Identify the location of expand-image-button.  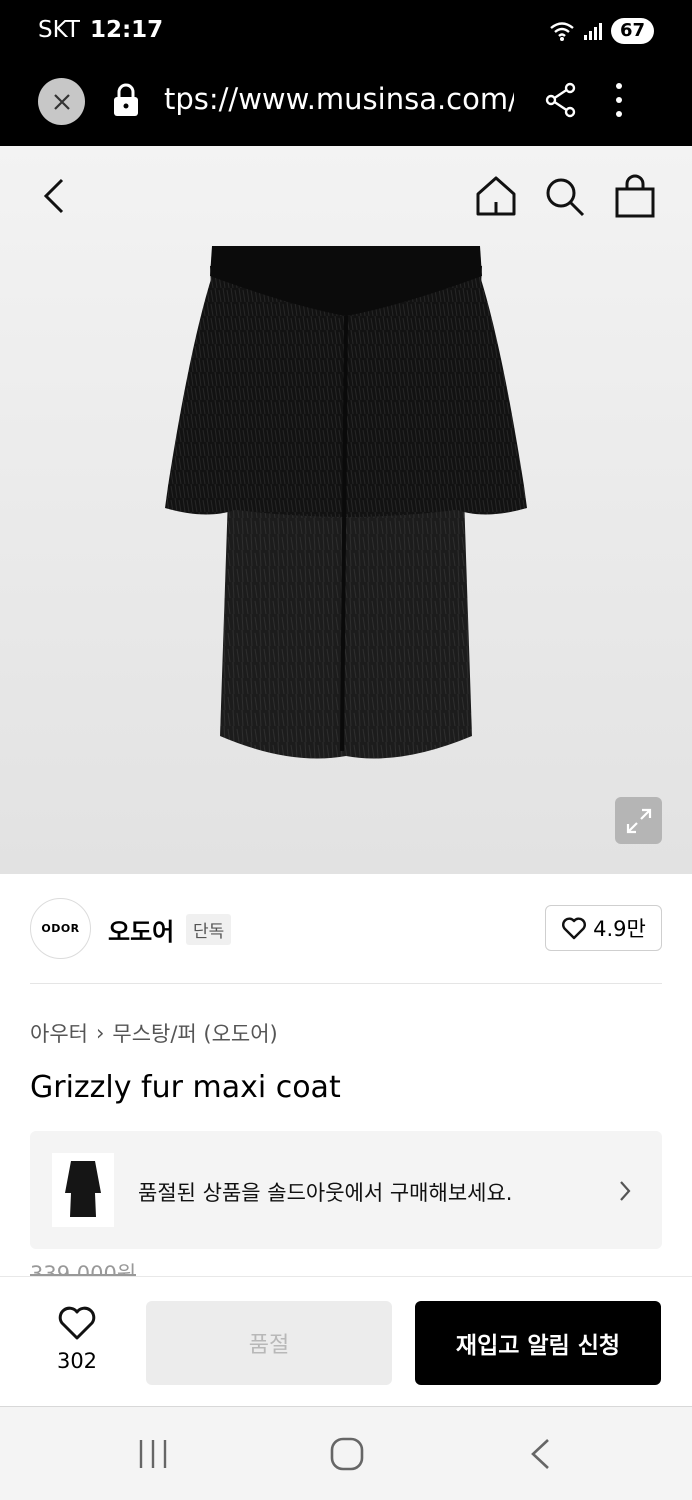
(638, 820).